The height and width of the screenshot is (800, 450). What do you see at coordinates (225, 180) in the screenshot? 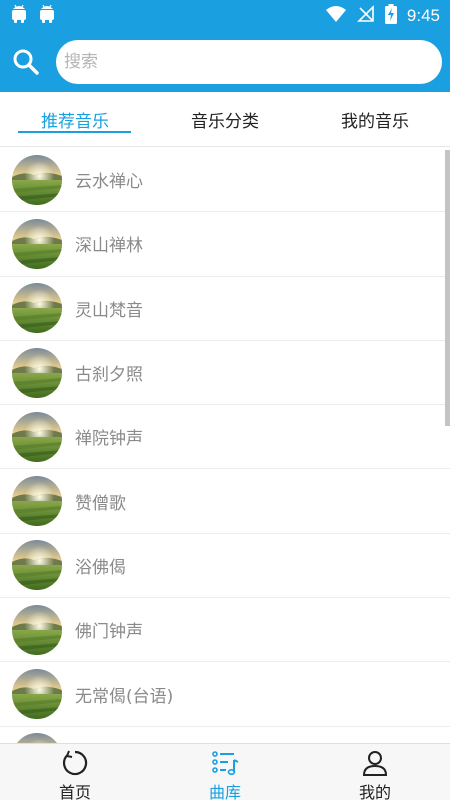
I see `list-item: 云水禅心` at bounding box center [225, 180].